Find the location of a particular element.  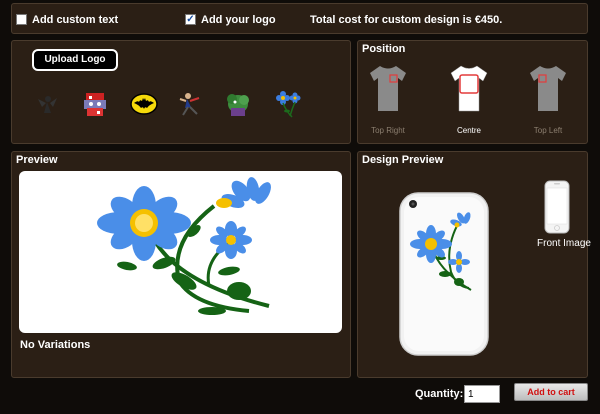

batman-logo-icon is located at coordinates (144, 104).